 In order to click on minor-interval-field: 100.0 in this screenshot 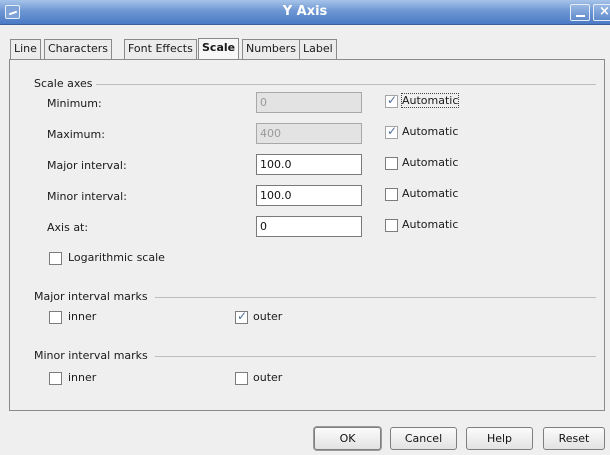, I will do `click(309, 195)`.